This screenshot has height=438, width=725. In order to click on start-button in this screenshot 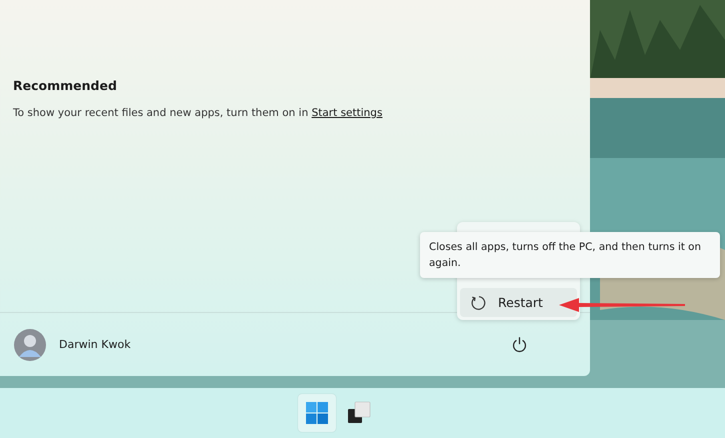, I will do `click(317, 413)`.